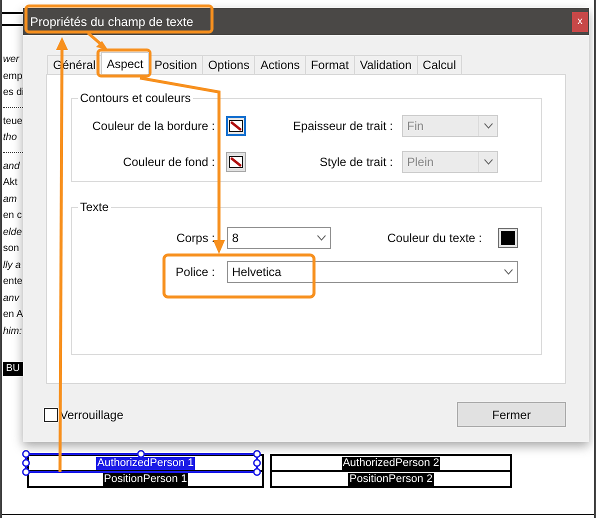  Describe the element at coordinates (10, 138) in the screenshot. I see `document-text: tho` at that location.